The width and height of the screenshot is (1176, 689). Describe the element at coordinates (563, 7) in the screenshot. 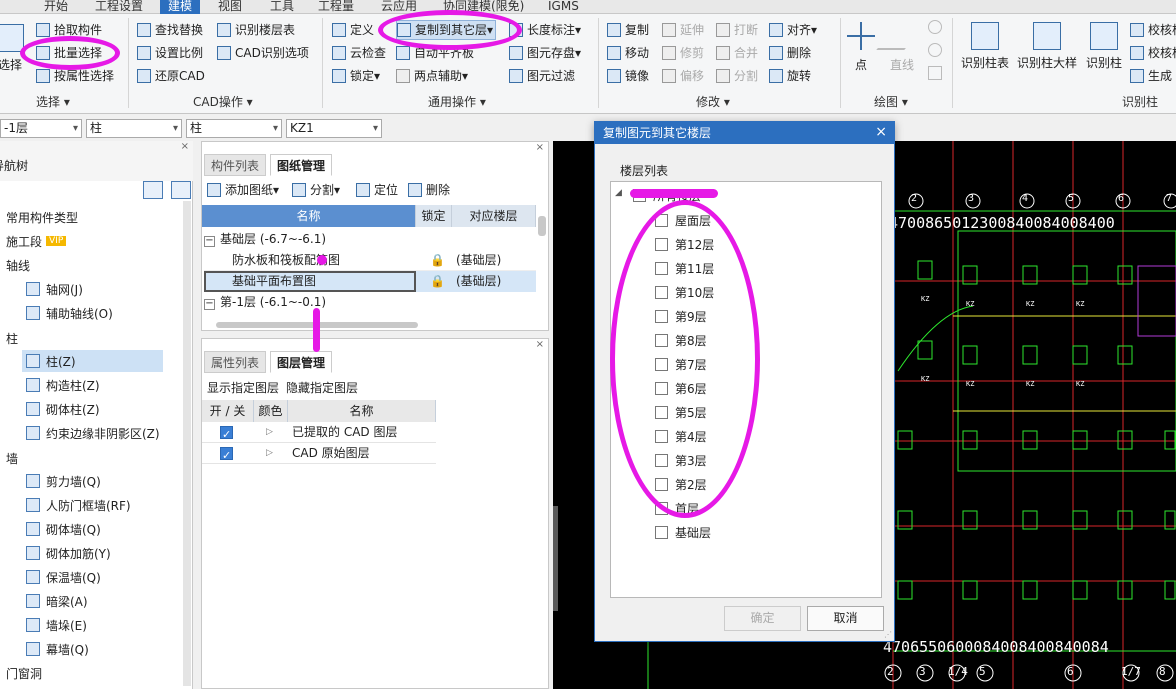

I see `tab-igms: IGMS` at that location.